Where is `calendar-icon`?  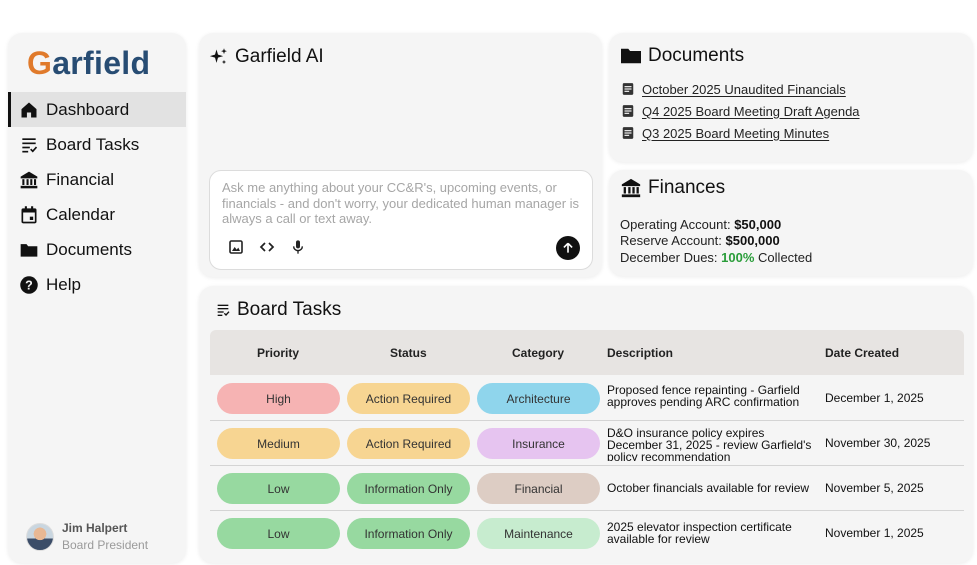 calendar-icon is located at coordinates (29, 215).